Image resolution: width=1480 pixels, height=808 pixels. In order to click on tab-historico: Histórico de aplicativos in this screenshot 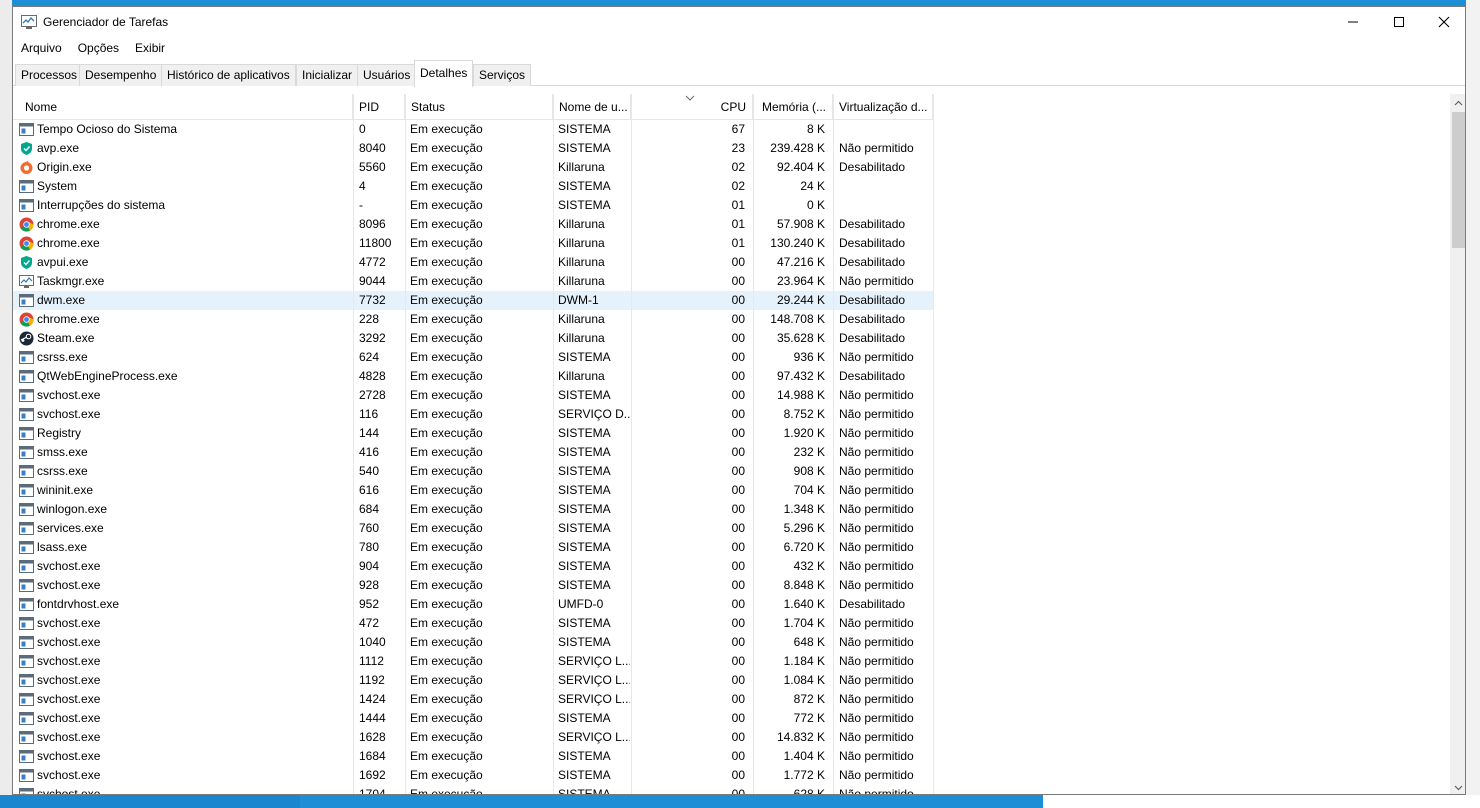, I will do `click(228, 75)`.